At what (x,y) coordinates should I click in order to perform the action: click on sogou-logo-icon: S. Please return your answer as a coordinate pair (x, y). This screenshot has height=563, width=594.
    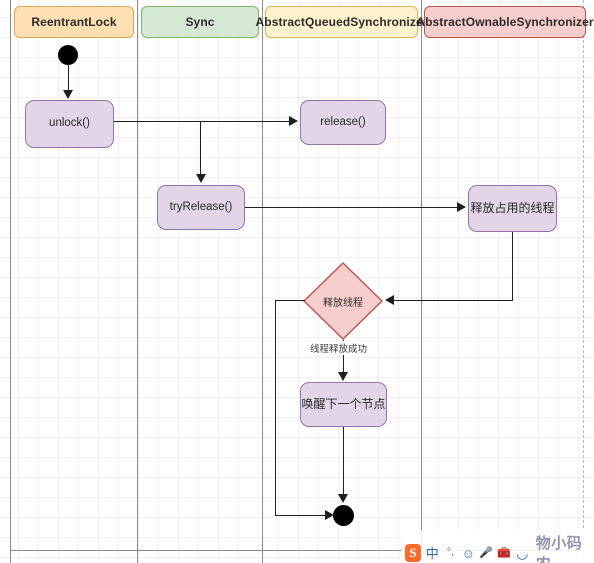
    Looking at the image, I should click on (413, 553).